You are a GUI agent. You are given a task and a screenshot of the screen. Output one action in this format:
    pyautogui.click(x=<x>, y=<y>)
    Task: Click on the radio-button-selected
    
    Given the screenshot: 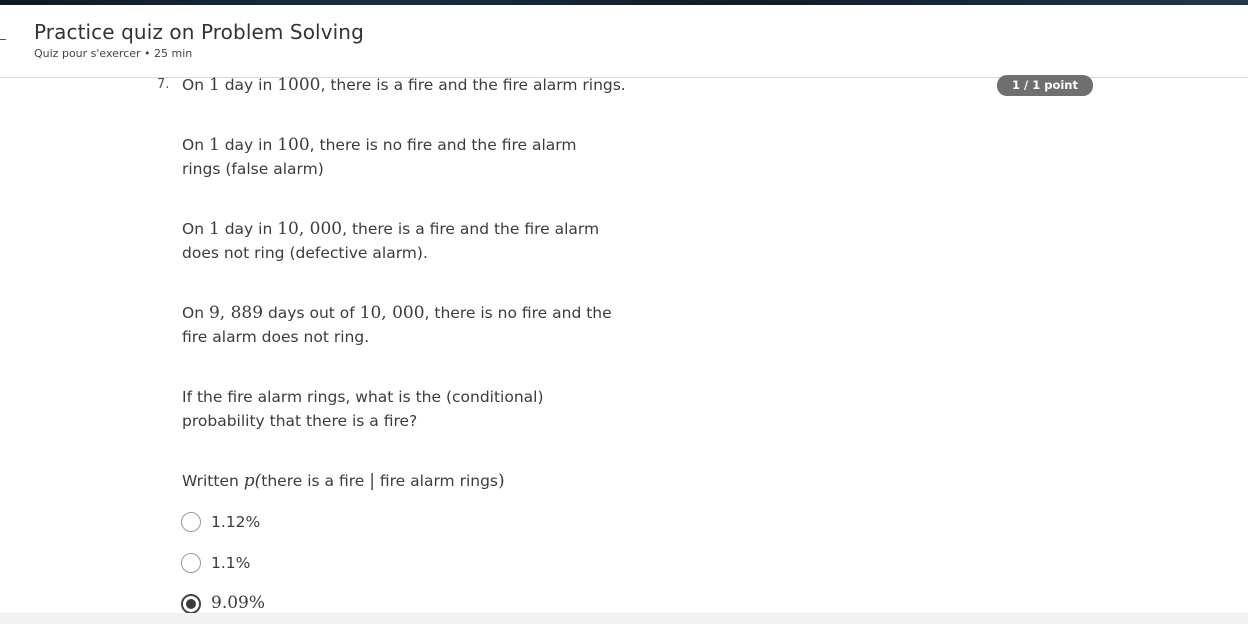 What is the action you would take?
    pyautogui.click(x=191, y=604)
    